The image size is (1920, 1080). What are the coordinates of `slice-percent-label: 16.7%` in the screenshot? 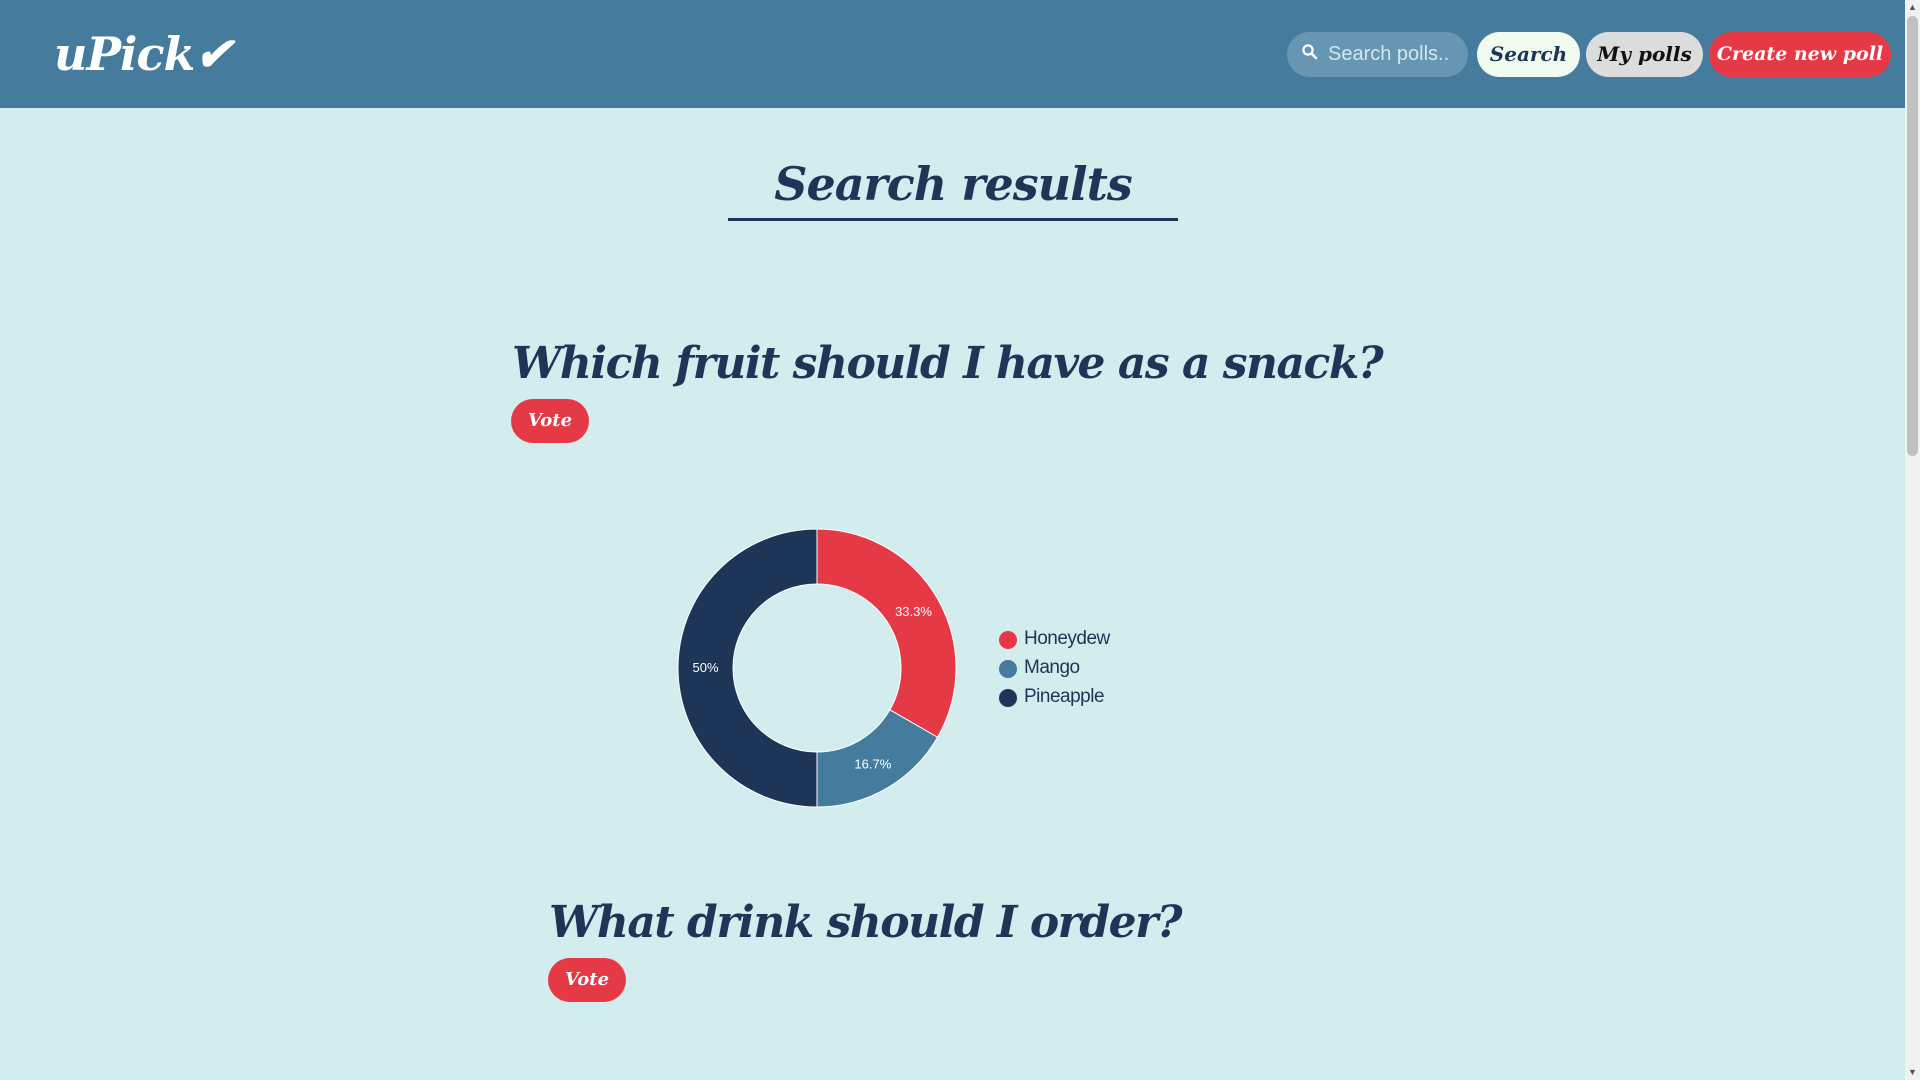 It's located at (872, 764).